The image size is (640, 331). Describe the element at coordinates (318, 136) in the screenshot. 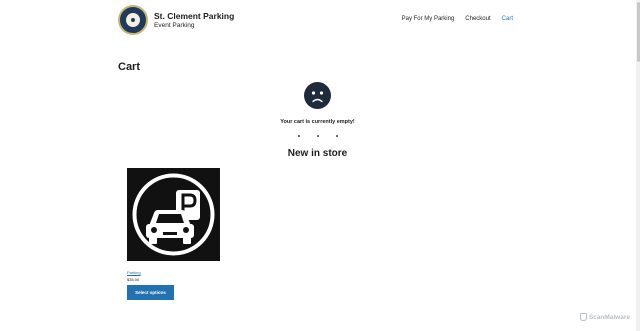

I see `separator-dots` at that location.